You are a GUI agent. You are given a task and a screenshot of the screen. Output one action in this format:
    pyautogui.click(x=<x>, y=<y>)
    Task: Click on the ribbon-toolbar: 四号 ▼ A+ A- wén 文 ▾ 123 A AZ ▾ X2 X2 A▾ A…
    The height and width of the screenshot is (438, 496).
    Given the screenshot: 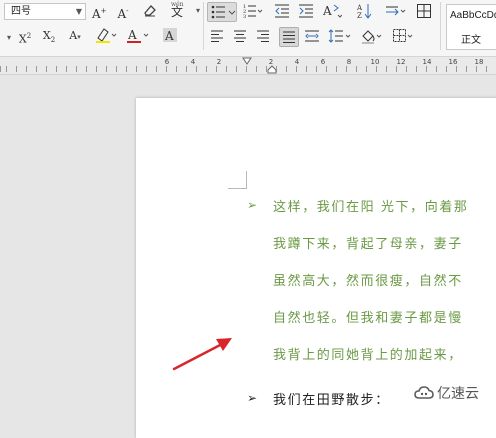 What is the action you would take?
    pyautogui.click(x=248, y=28)
    